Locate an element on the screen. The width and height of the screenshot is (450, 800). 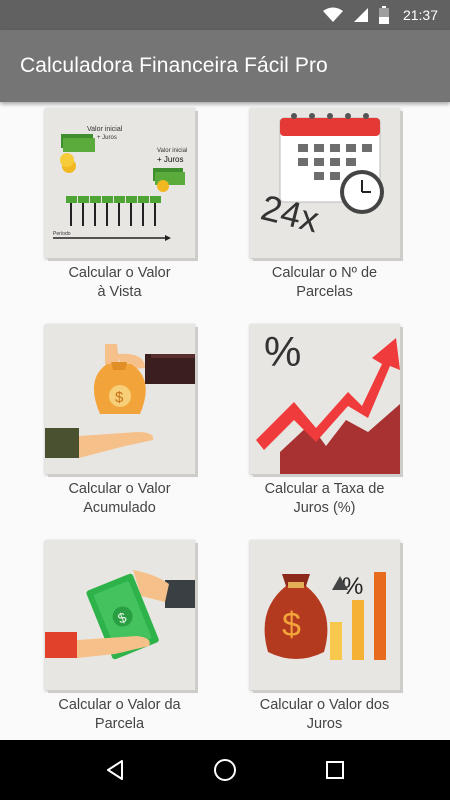
tile-label: Calcular a Taxa de Juros (%) is located at coordinates (324, 498).